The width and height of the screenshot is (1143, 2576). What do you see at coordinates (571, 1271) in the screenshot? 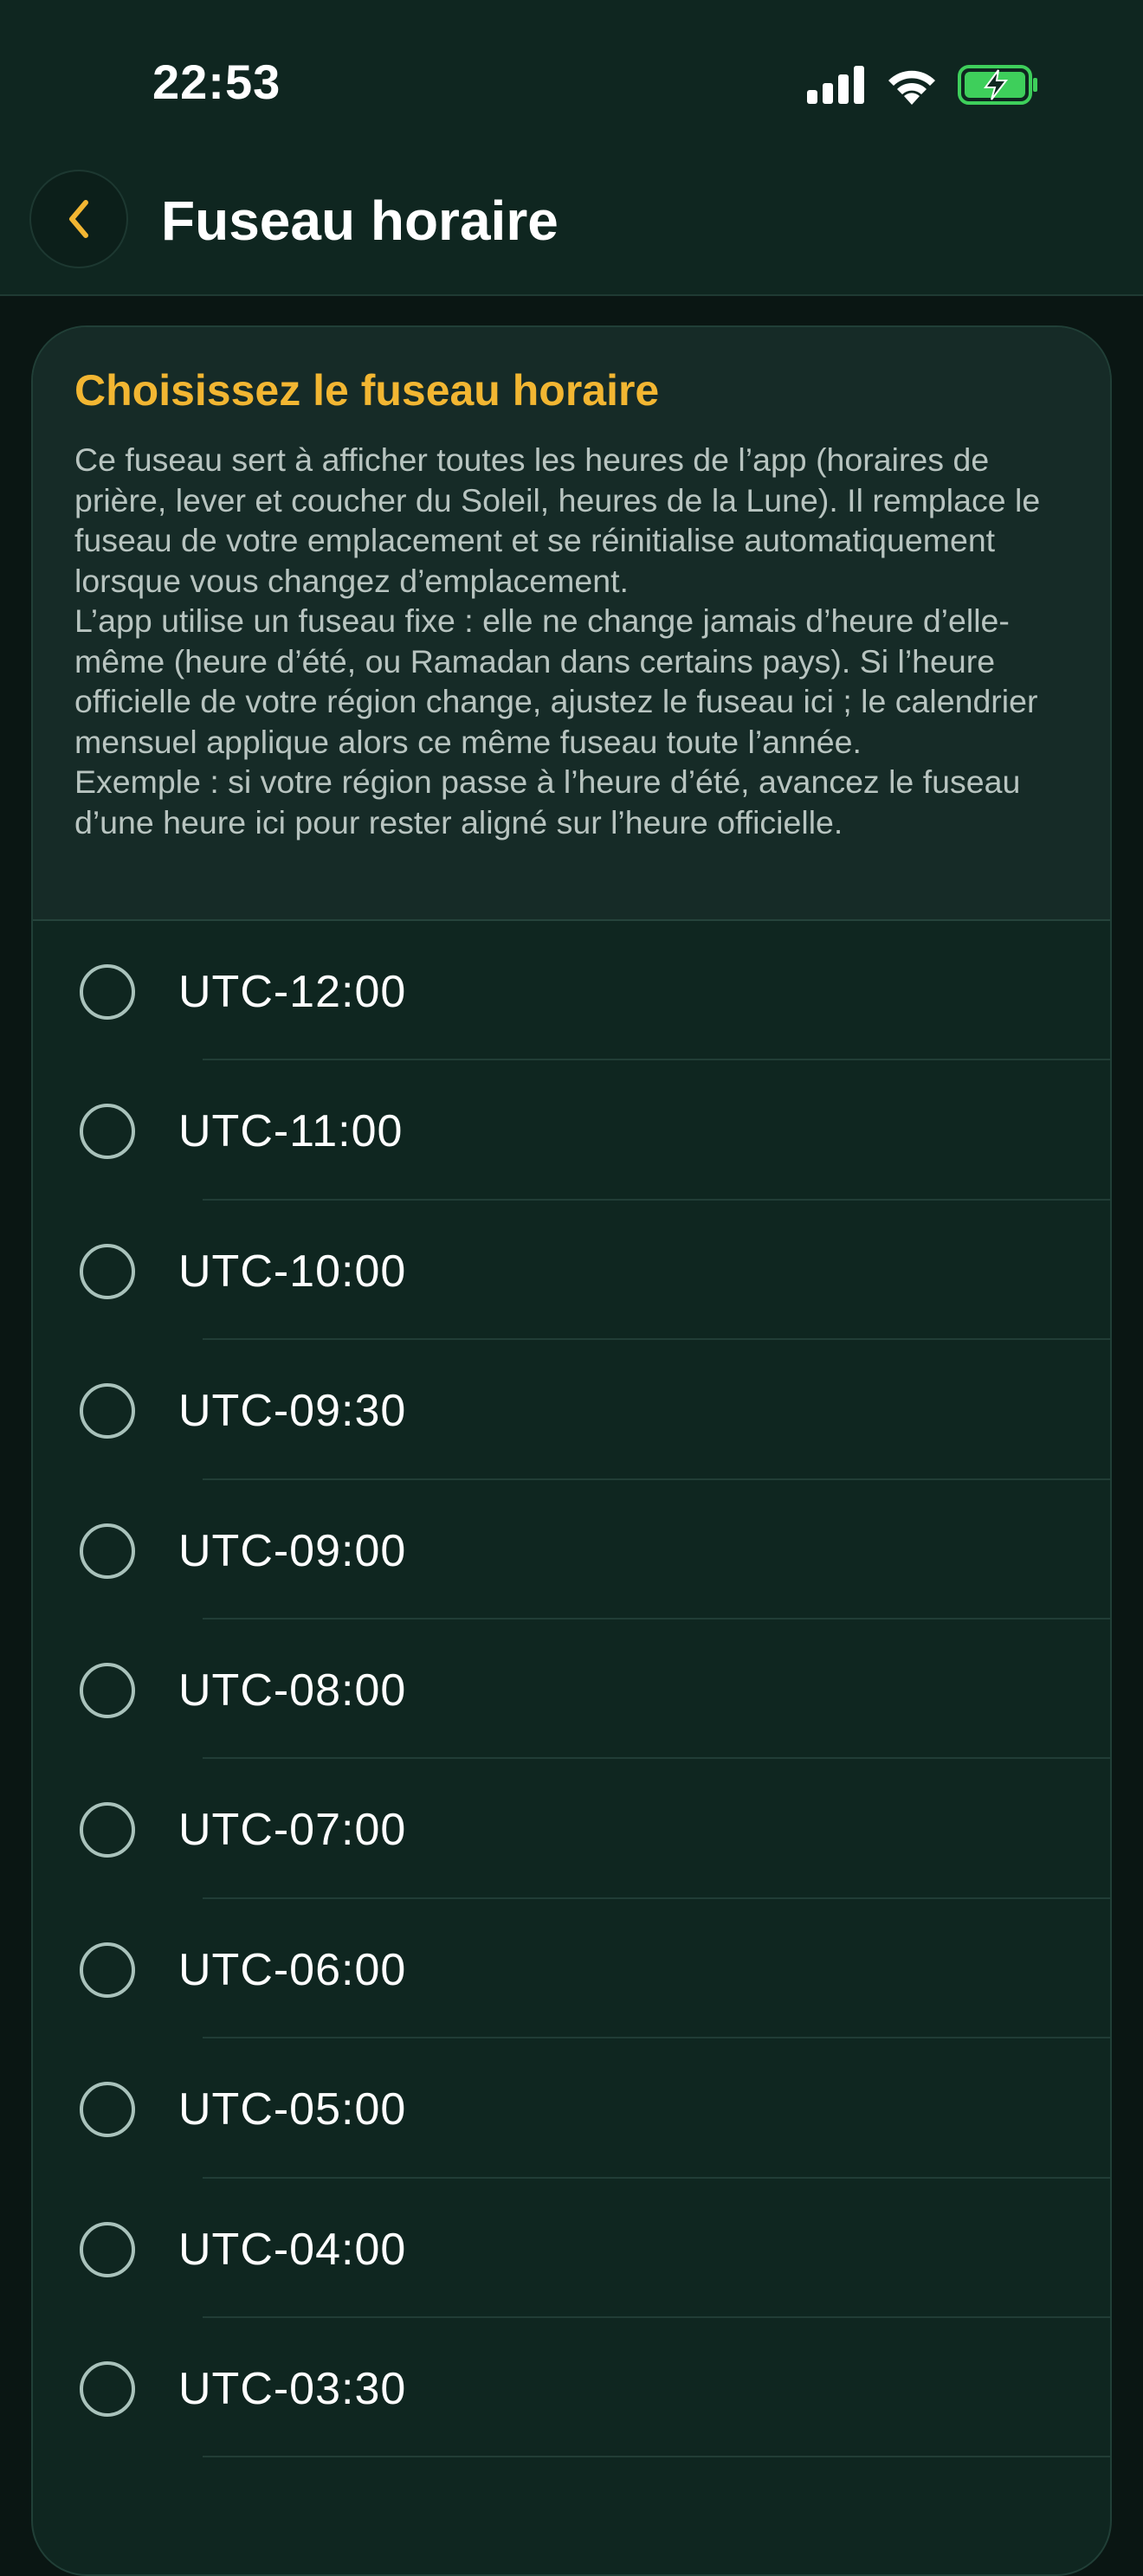
I see `timezone-option: UTC-10:00` at bounding box center [571, 1271].